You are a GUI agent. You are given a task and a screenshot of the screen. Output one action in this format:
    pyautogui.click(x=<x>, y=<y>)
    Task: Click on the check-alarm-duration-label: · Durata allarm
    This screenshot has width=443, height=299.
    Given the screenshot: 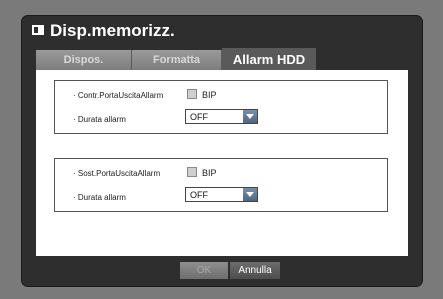 What is the action you would take?
    pyautogui.click(x=99, y=119)
    